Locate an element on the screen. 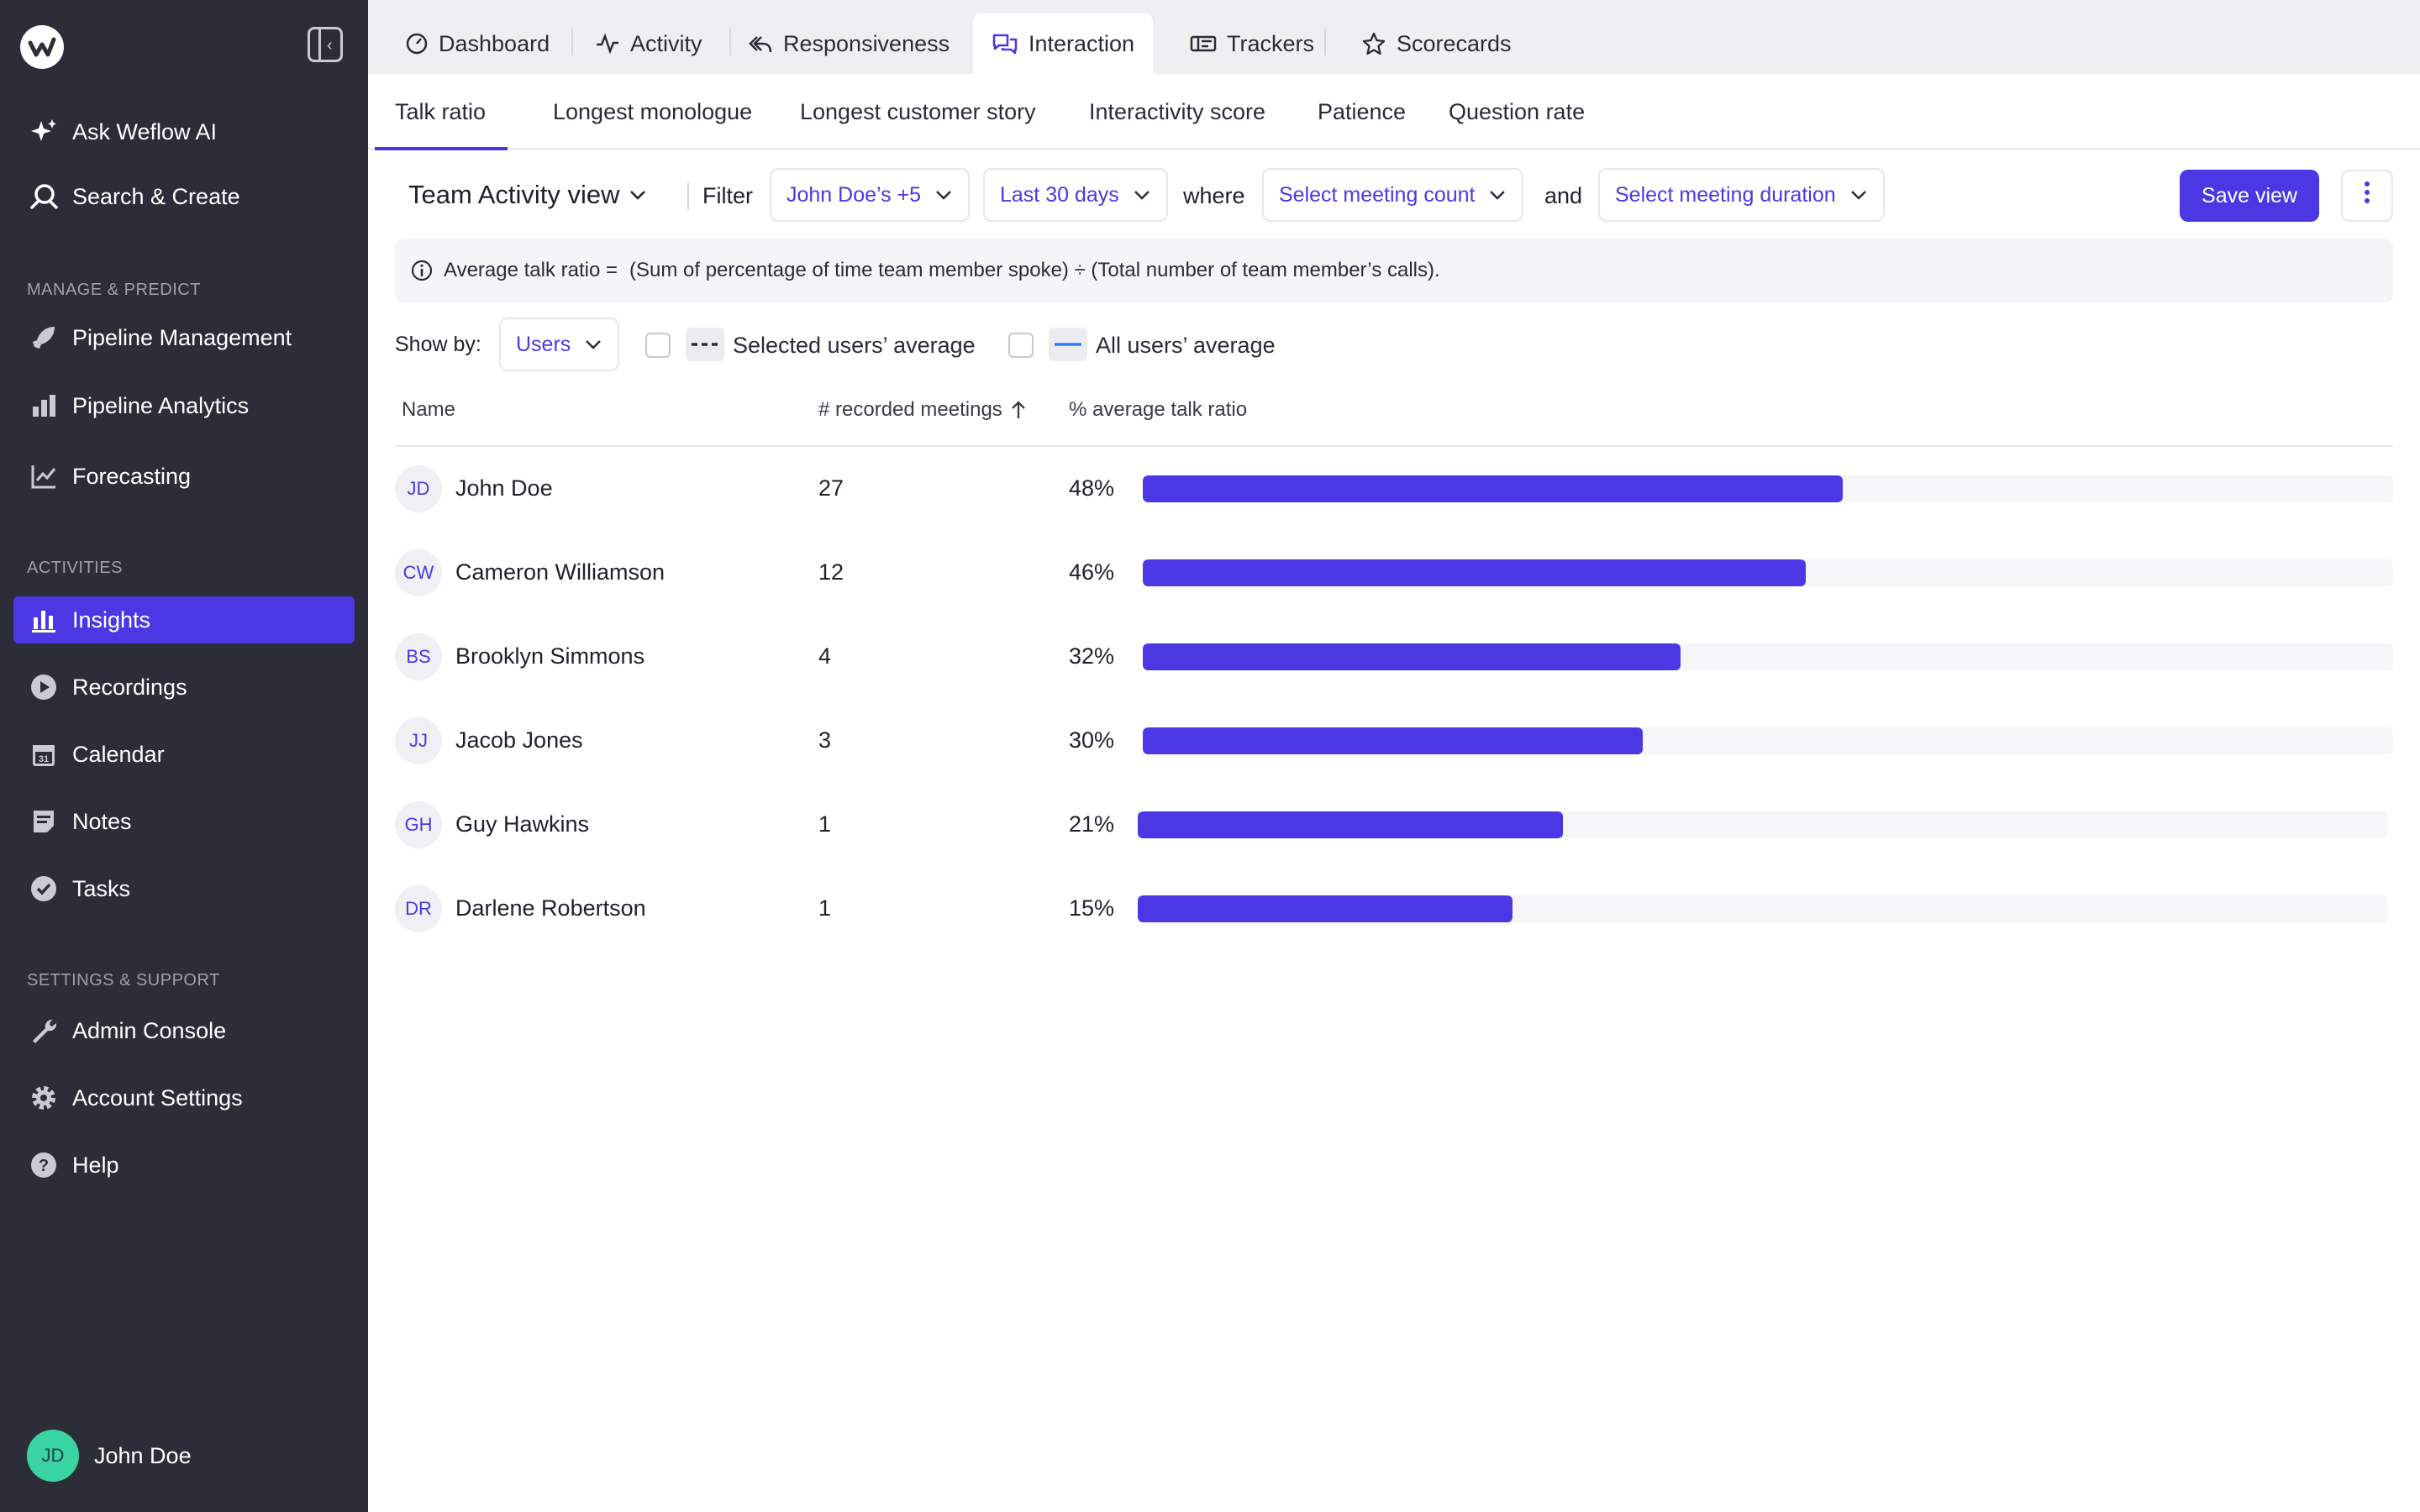 Image resolution: width=2420 pixels, height=1512 pixels. logo-icon is located at coordinates (42, 47).